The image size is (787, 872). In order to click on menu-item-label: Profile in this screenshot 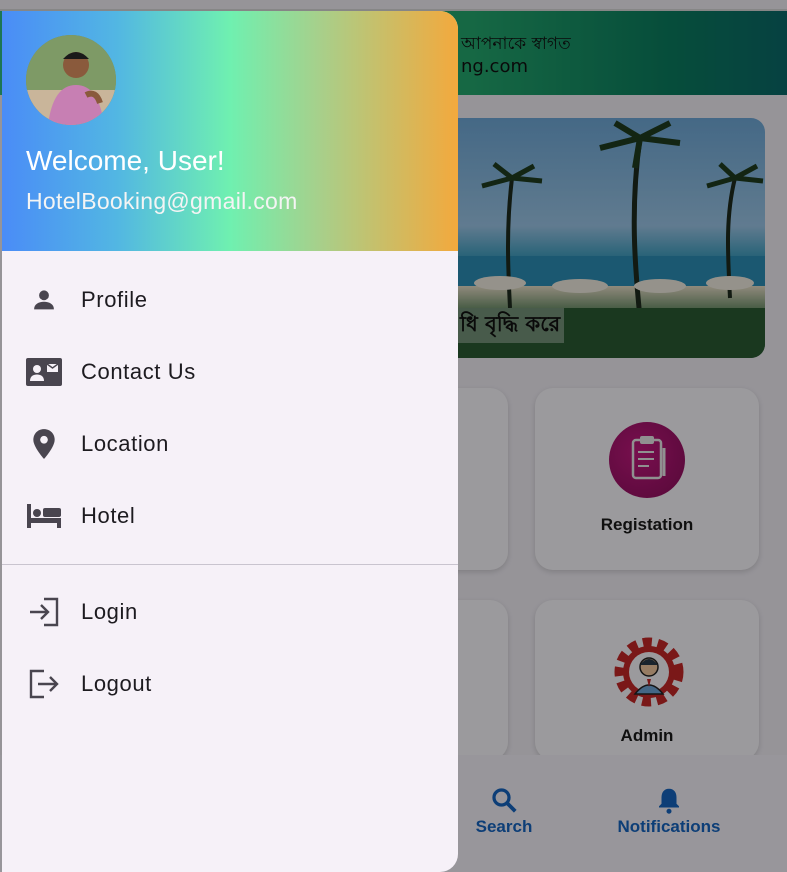, I will do `click(114, 299)`.